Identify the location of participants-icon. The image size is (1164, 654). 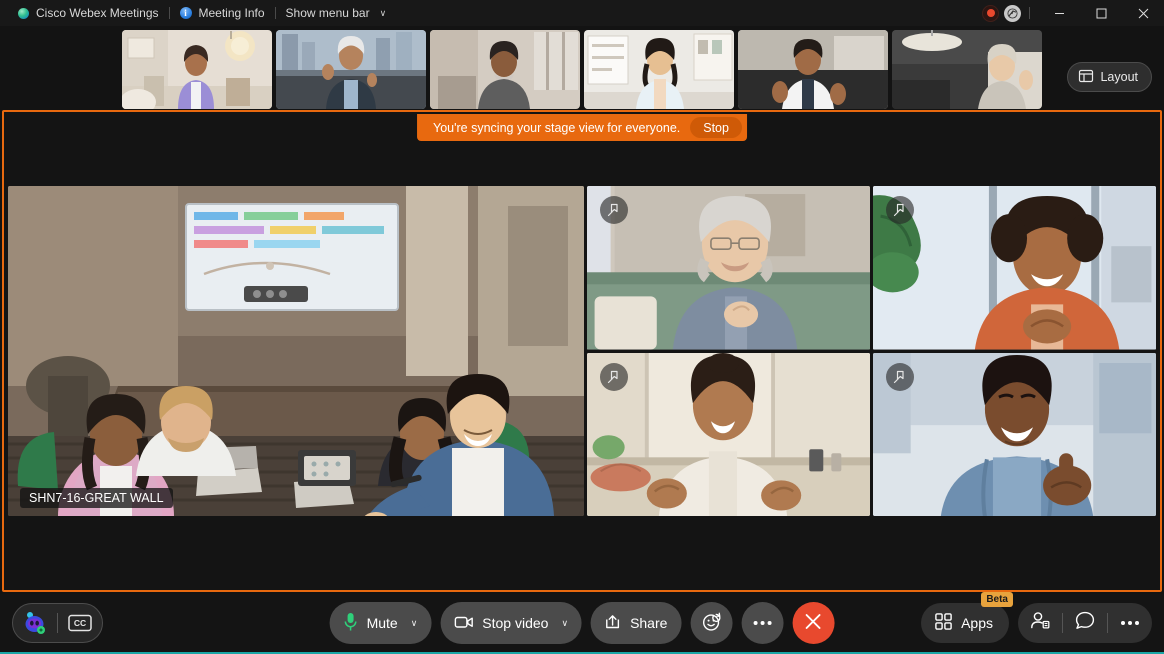
(1040, 623).